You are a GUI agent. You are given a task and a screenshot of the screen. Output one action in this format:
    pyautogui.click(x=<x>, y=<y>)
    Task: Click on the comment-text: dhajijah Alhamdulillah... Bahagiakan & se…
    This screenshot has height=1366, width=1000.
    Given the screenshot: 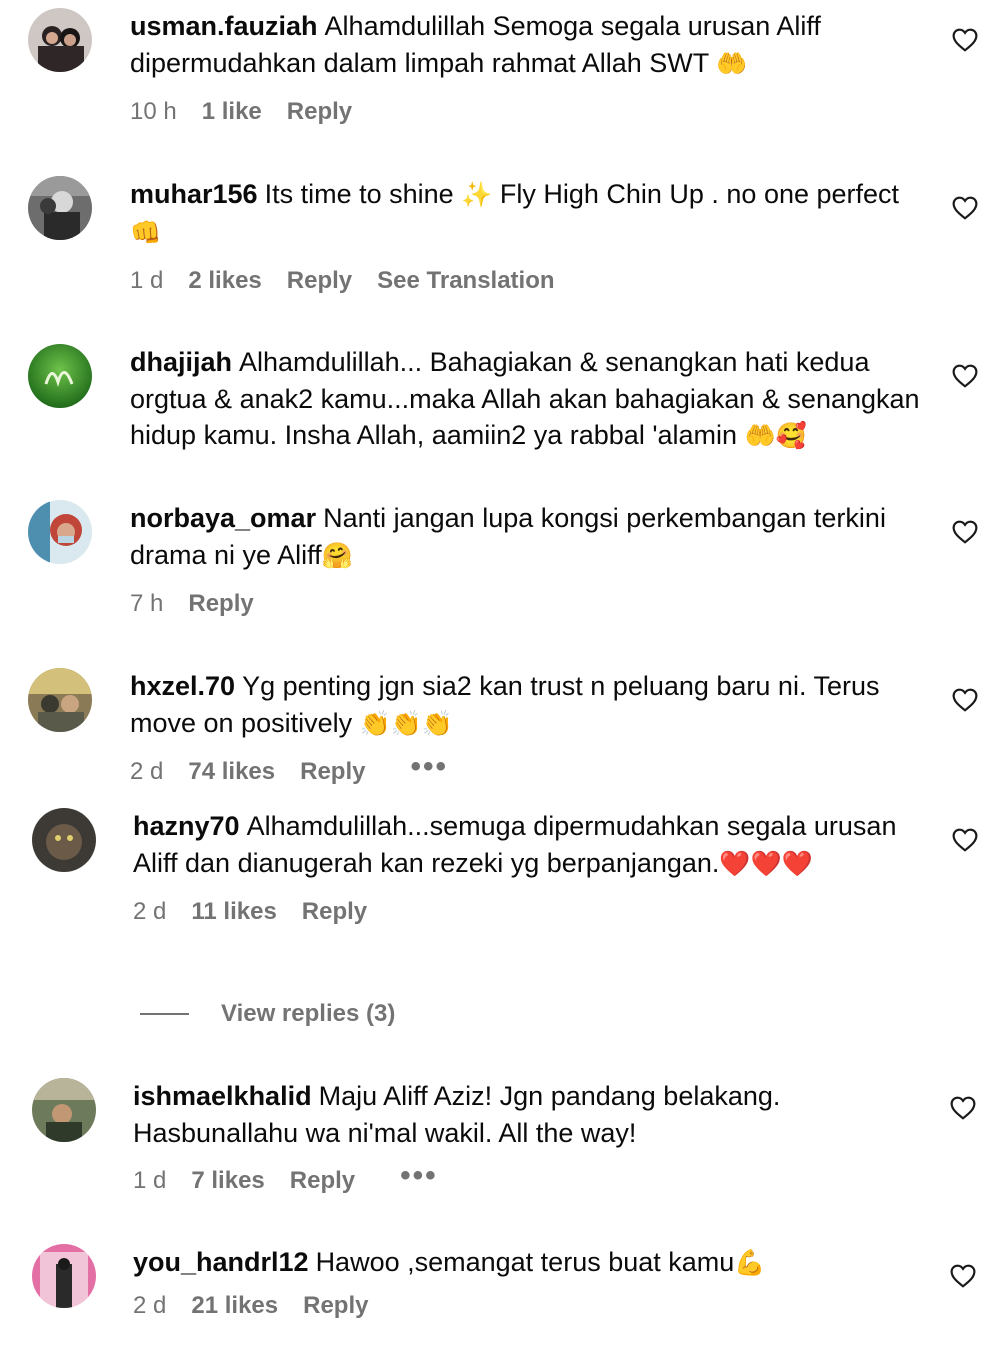 What is the action you would take?
    pyautogui.click(x=530, y=399)
    